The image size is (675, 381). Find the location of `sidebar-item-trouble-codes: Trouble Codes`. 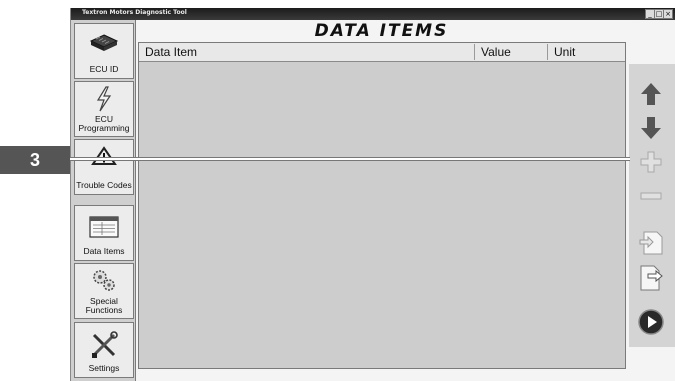

sidebar-item-trouble-codes: Trouble Codes is located at coordinates (104, 167).